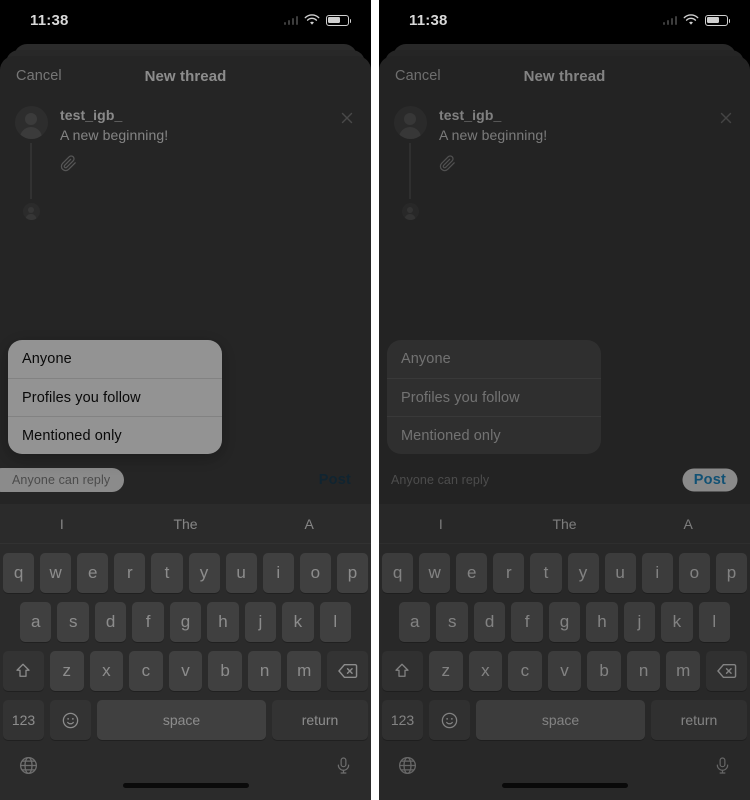 Image resolution: width=750 pixels, height=800 pixels. What do you see at coordinates (185, 20) in the screenshot?
I see `status-bar: 11:38` at bounding box center [185, 20].